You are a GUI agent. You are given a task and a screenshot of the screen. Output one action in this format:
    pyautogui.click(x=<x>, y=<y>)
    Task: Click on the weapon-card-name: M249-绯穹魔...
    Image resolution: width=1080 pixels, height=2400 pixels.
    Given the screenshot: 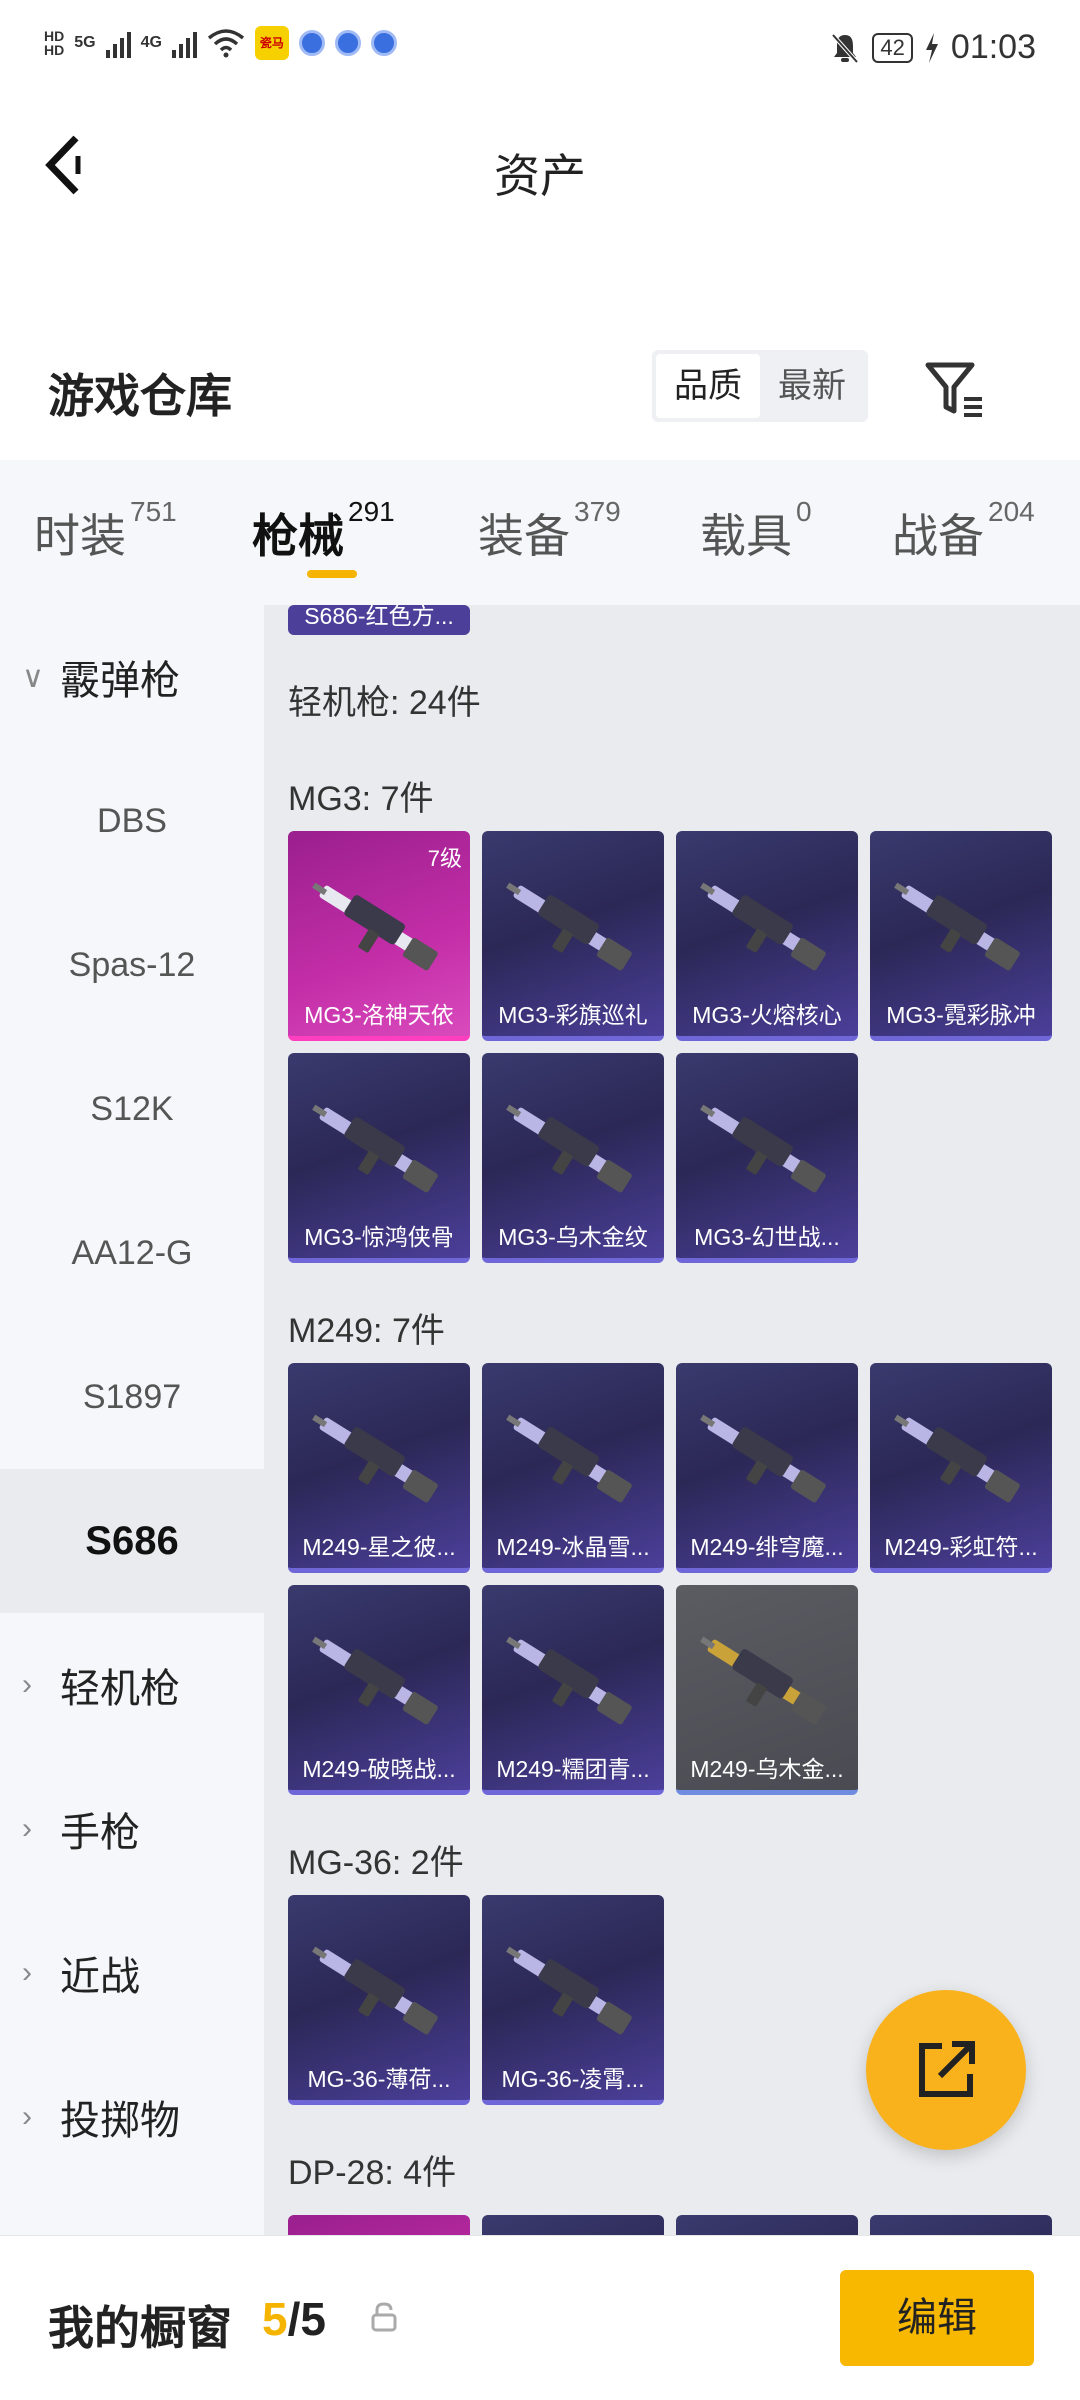 What is the action you would take?
    pyautogui.click(x=767, y=1547)
    